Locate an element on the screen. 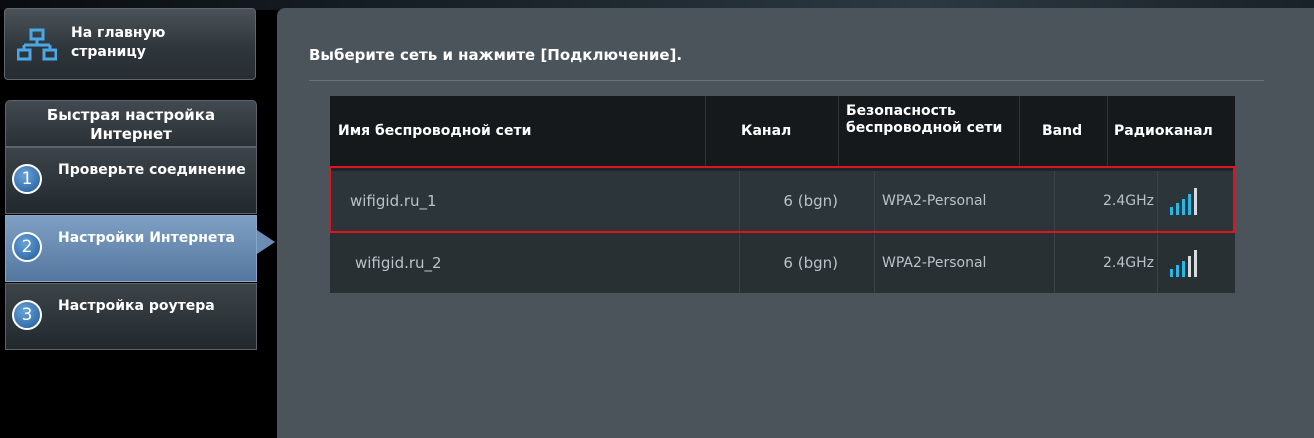 This screenshot has width=1314, height=438. step-label: Настройки Интернета is located at coordinates (146, 238).